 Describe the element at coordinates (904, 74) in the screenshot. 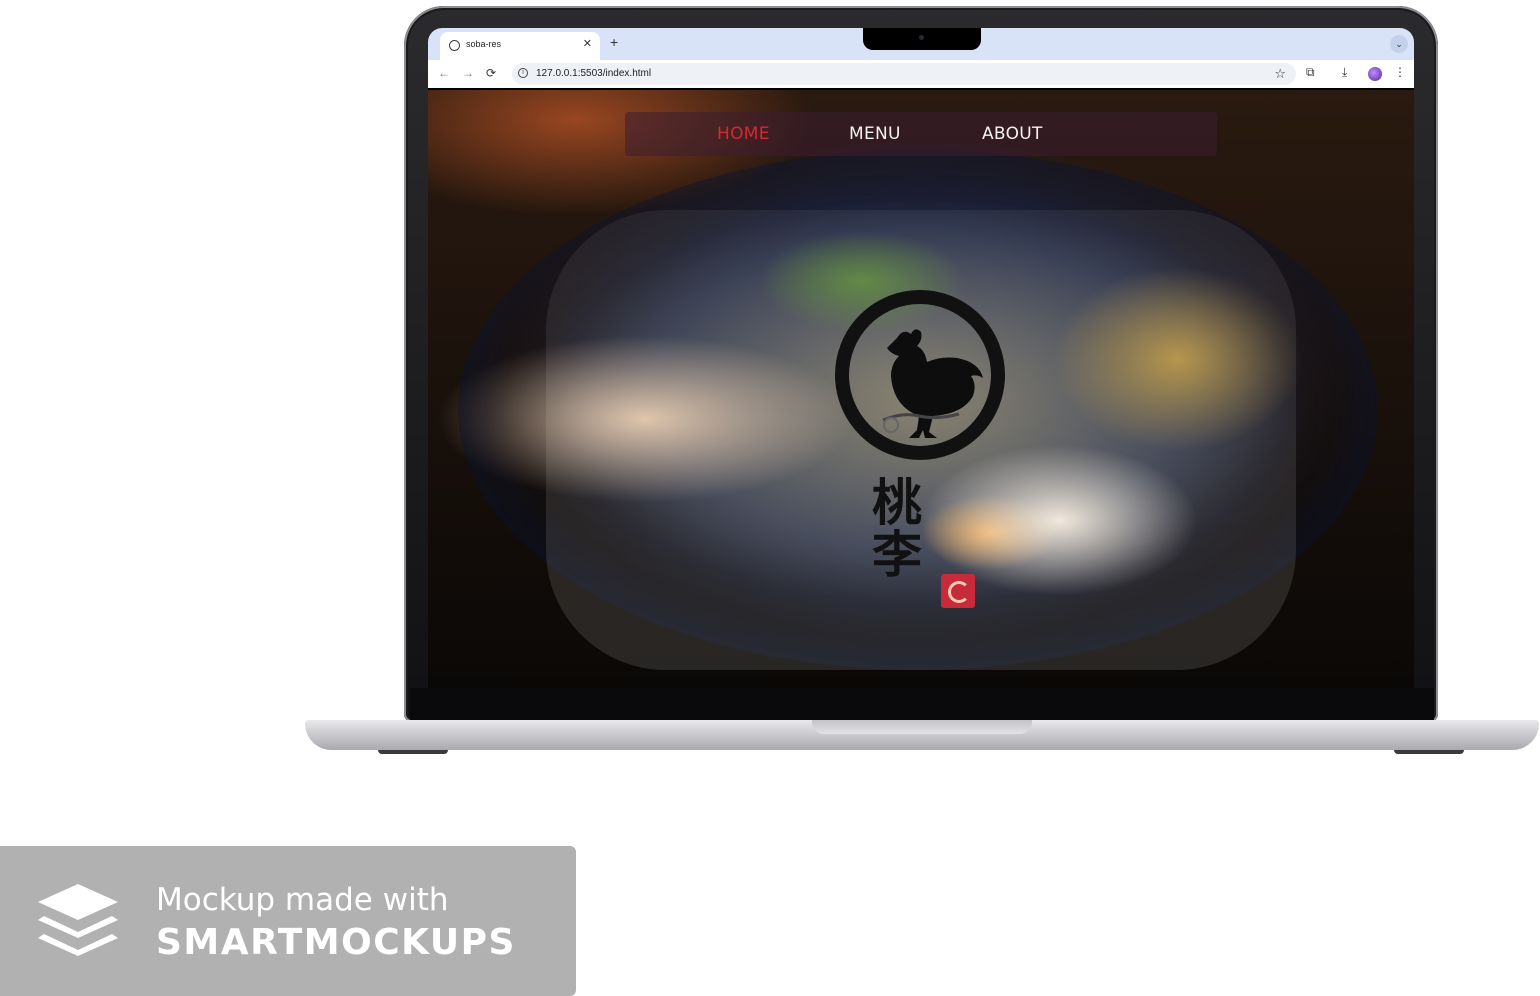

I see `address-bar: i 127.0.0.1:5503/index.html ☆` at that location.